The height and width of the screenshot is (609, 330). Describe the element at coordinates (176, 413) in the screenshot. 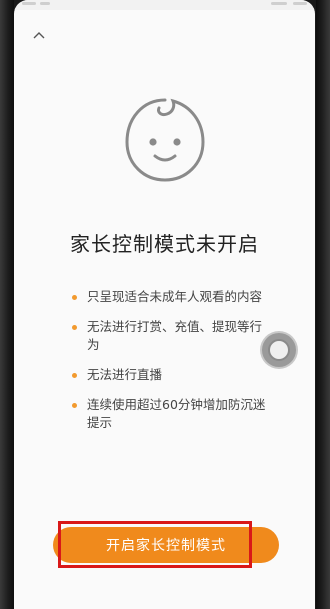

I see `list-item-text: 连续使用超过60分钟增加防沉迷提示` at that location.